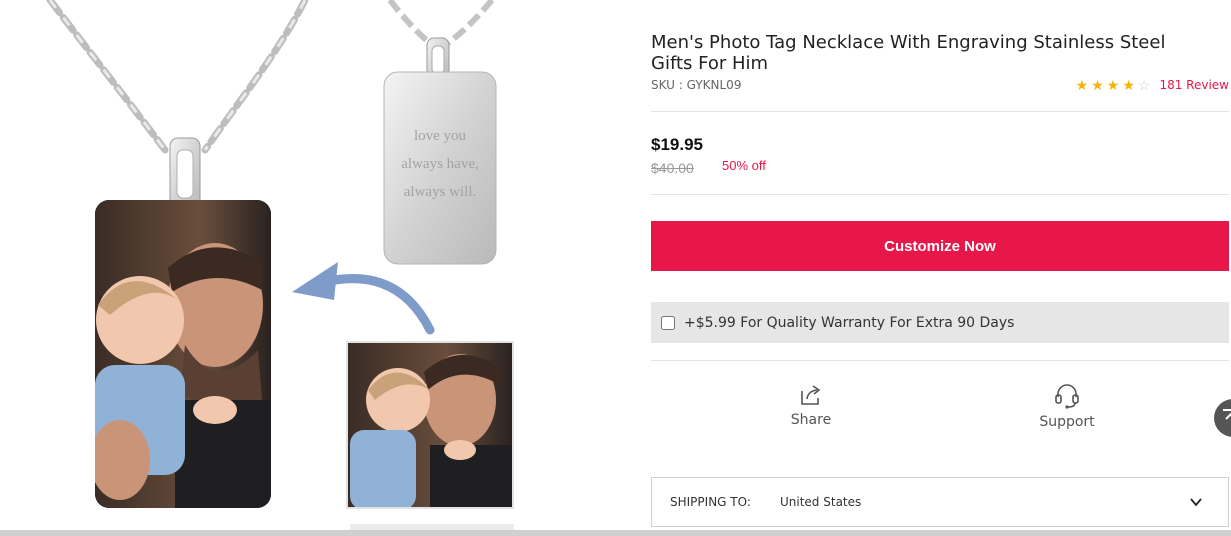 This screenshot has width=1231, height=536. Describe the element at coordinates (811, 420) in the screenshot. I see `share-label: Share` at that location.